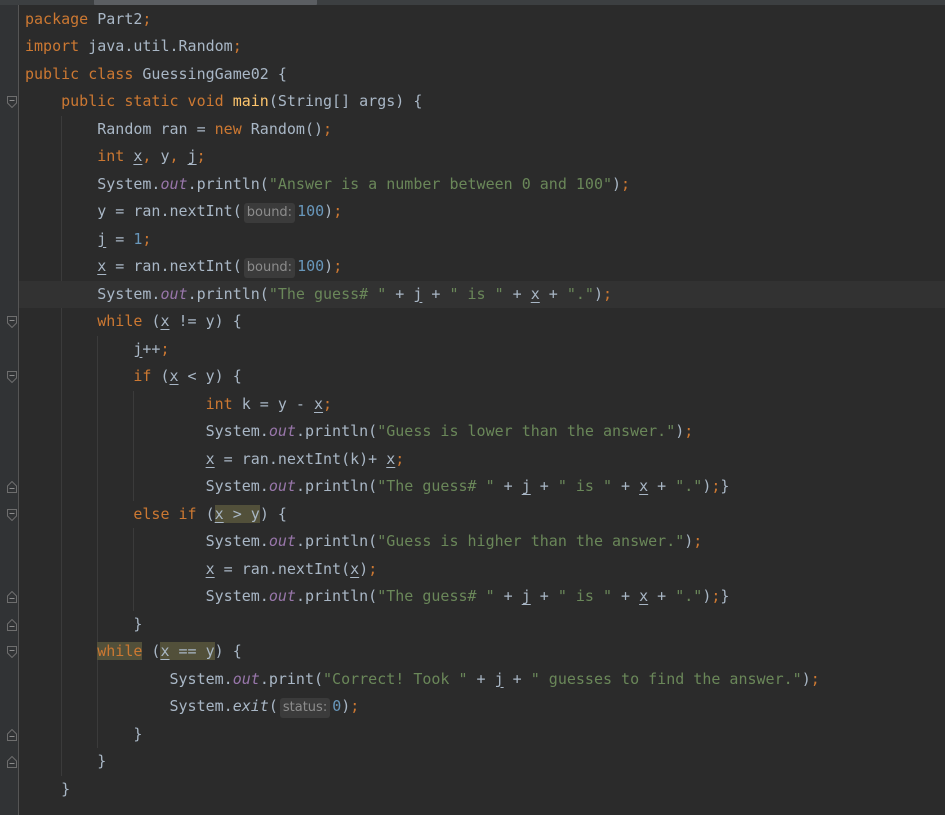  I want to click on code-content: j = 1;, so click(88, 240).